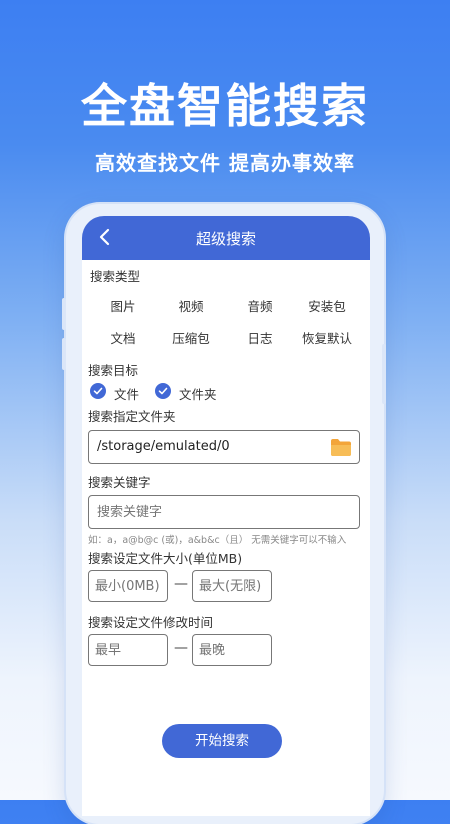  Describe the element at coordinates (113, 370) in the screenshot. I see `search-target-label: 搜索目标` at that location.